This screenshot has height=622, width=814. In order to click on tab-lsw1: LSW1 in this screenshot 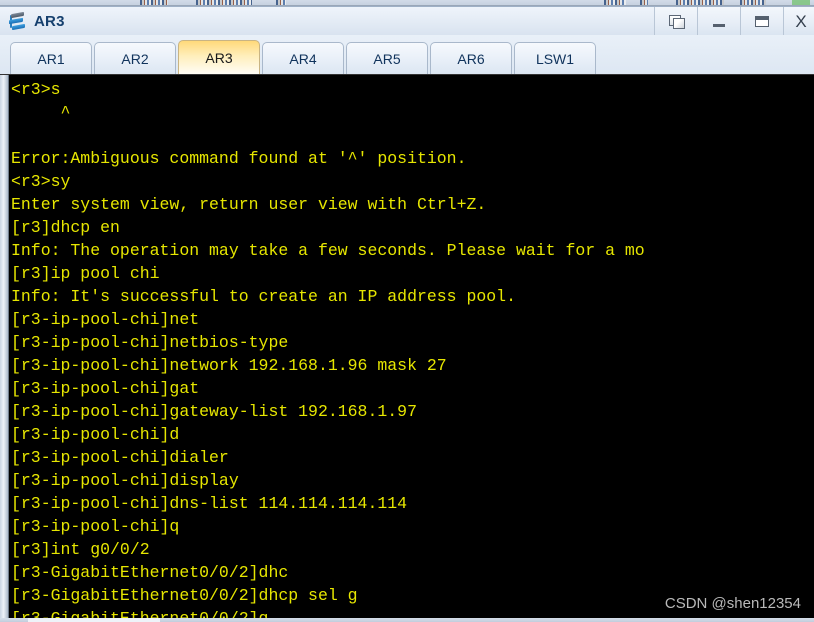, I will do `click(555, 58)`.